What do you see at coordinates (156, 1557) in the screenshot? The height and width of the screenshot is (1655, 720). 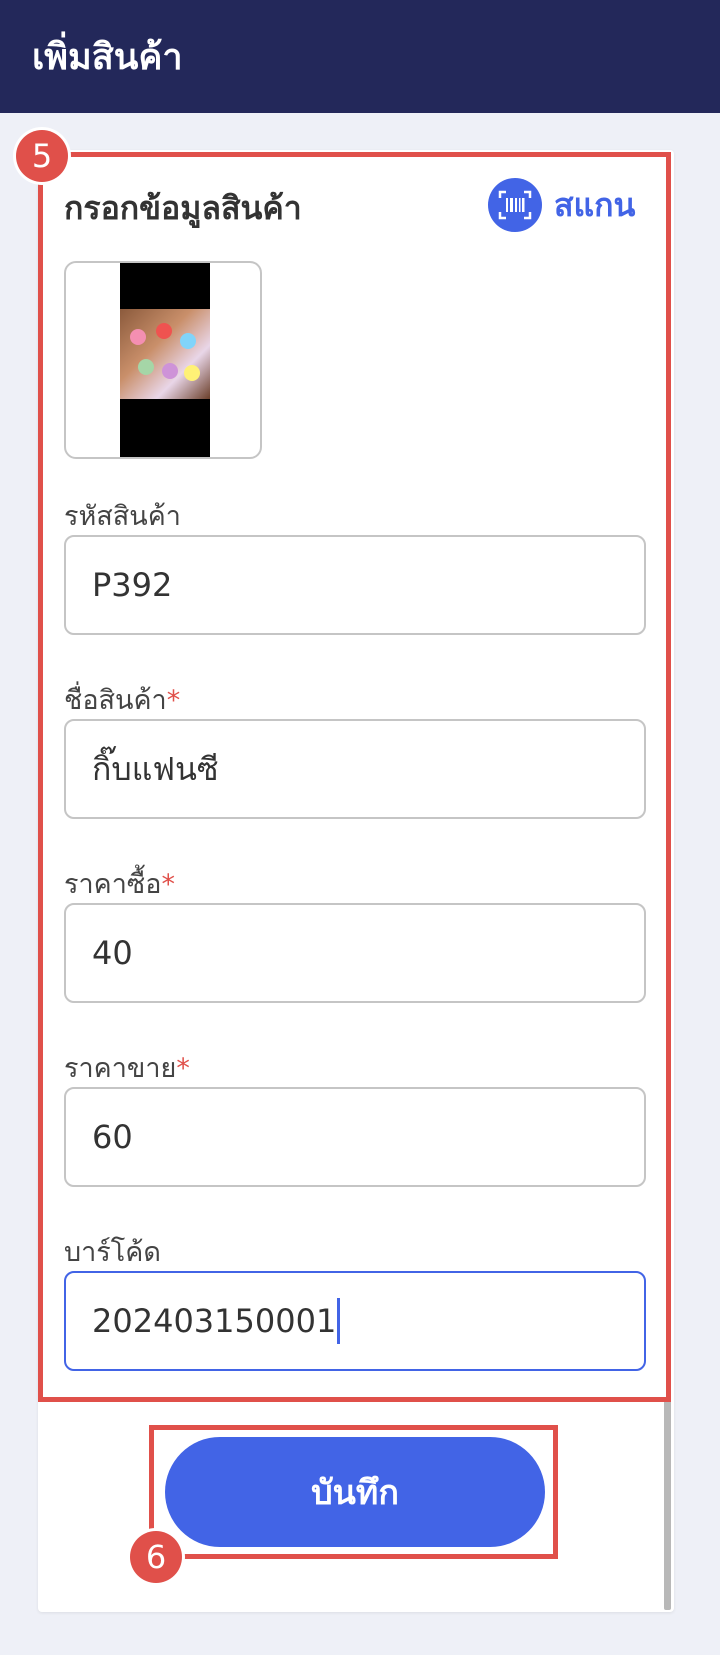 I see `callout-badge-6: 6` at bounding box center [156, 1557].